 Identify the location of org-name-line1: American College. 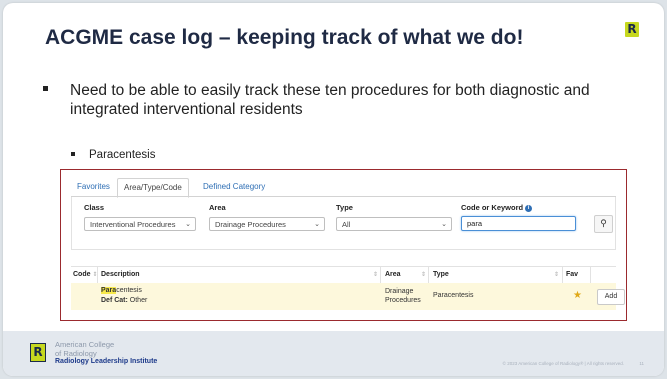
(85, 344).